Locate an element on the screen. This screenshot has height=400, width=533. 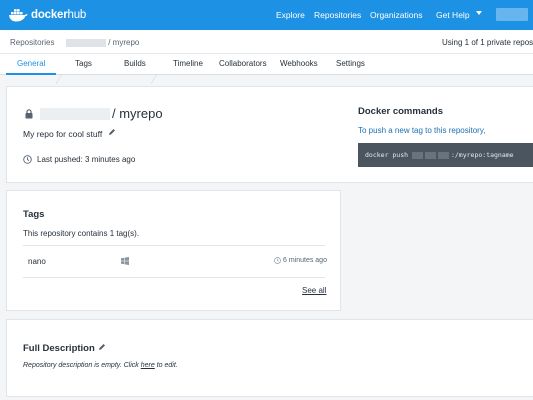
tab-timeline: Timeline is located at coordinates (188, 63).